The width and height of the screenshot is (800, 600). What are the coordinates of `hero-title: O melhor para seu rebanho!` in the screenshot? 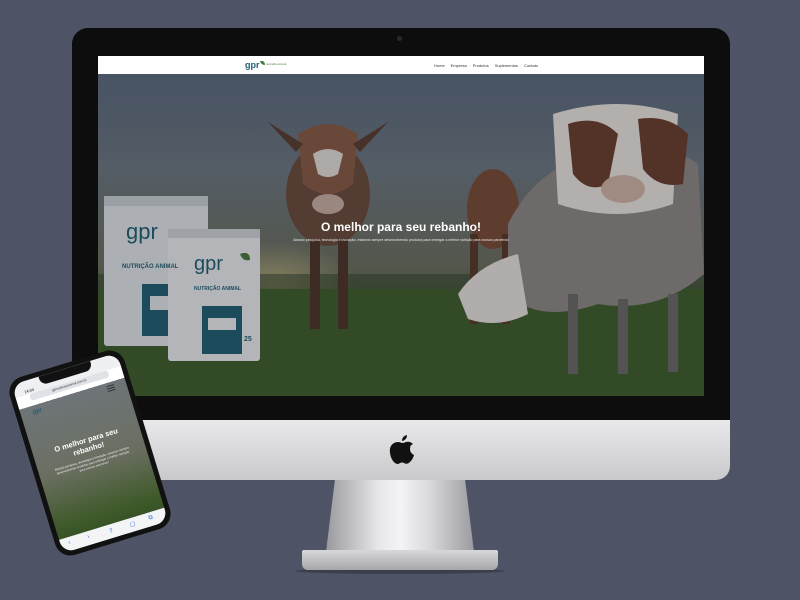 It's located at (401, 227).